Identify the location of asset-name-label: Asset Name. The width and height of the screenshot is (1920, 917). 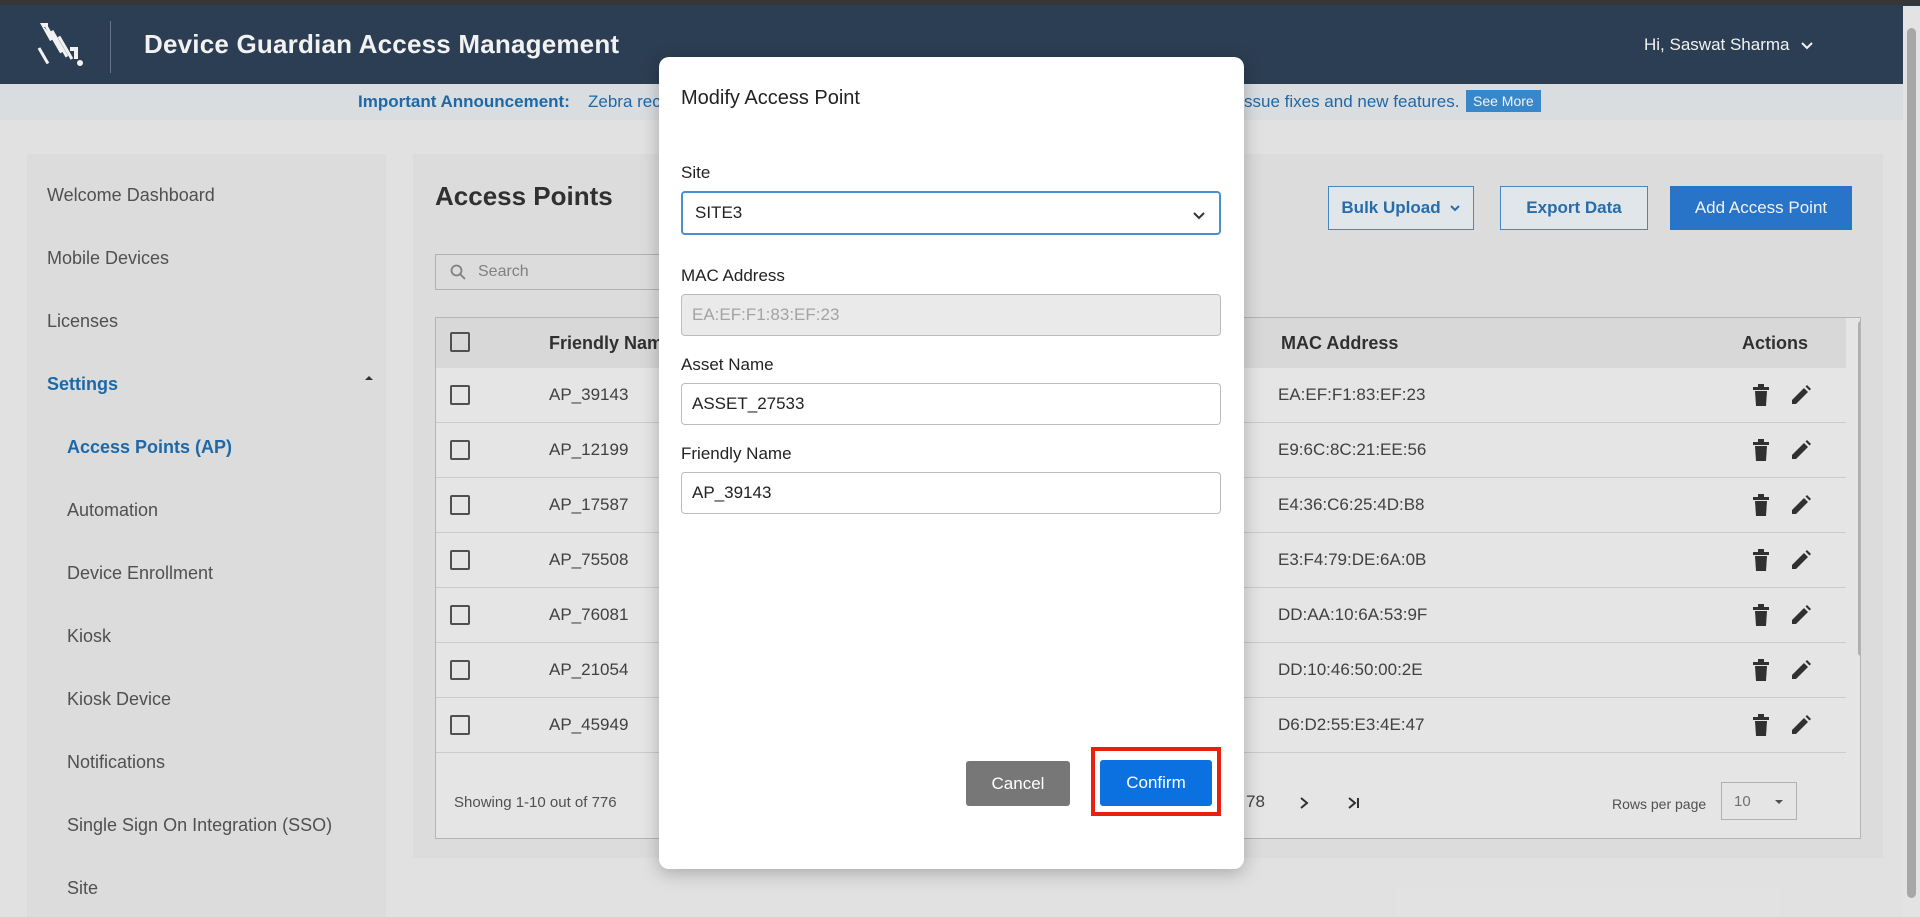
(727, 364).